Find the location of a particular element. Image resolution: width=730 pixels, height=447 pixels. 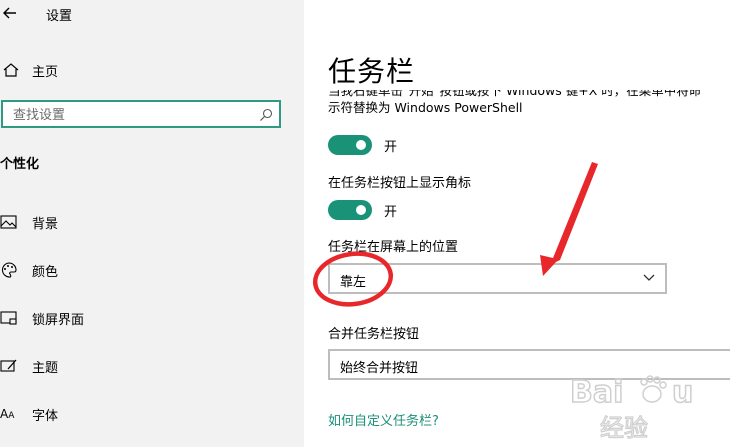

dropdown-value: 靠左 is located at coordinates (353, 282).